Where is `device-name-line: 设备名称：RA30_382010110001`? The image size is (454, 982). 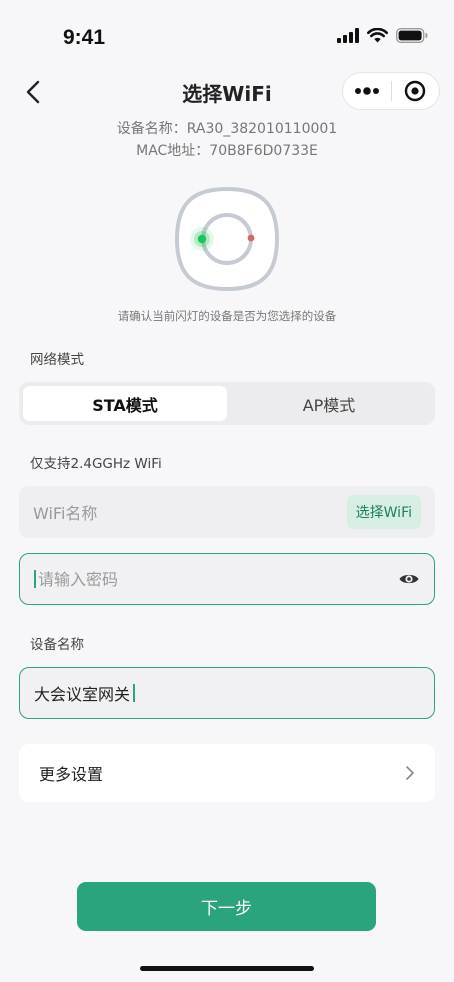
device-name-line: 设备名称：RA30_382010110001 is located at coordinates (227, 129).